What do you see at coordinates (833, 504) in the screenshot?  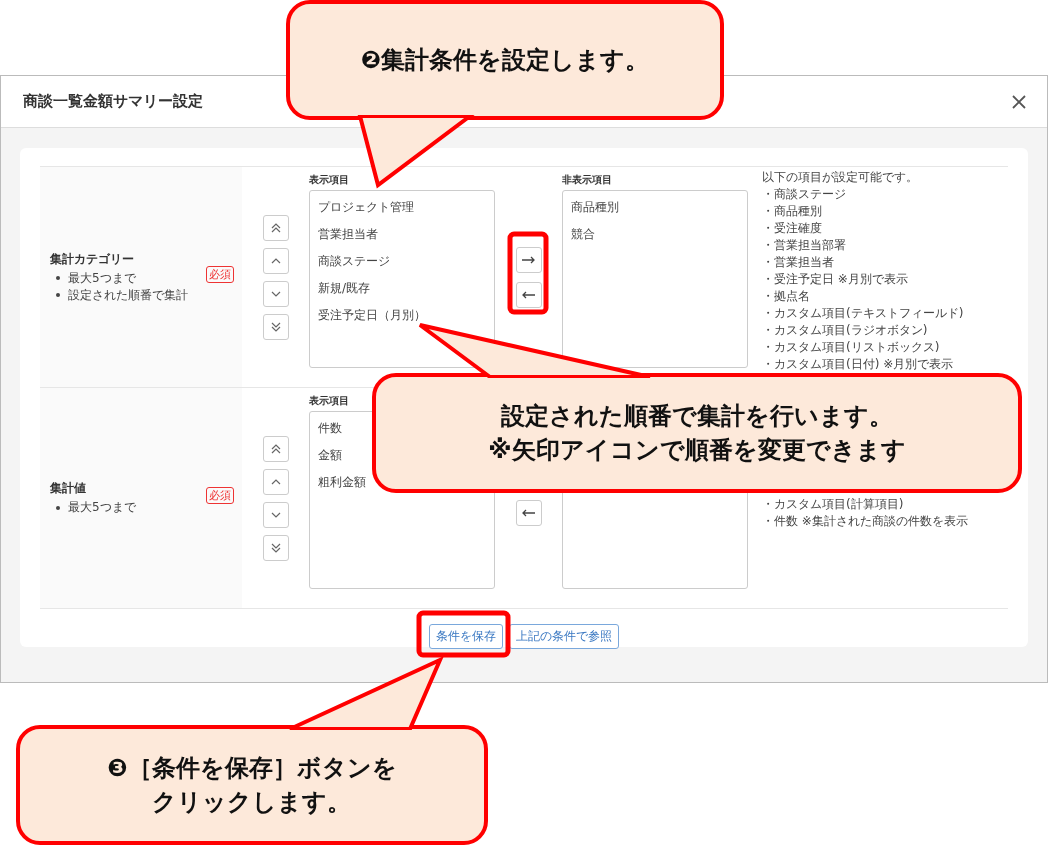 I see `note-text: ・カスタム項目(計算項目)` at bounding box center [833, 504].